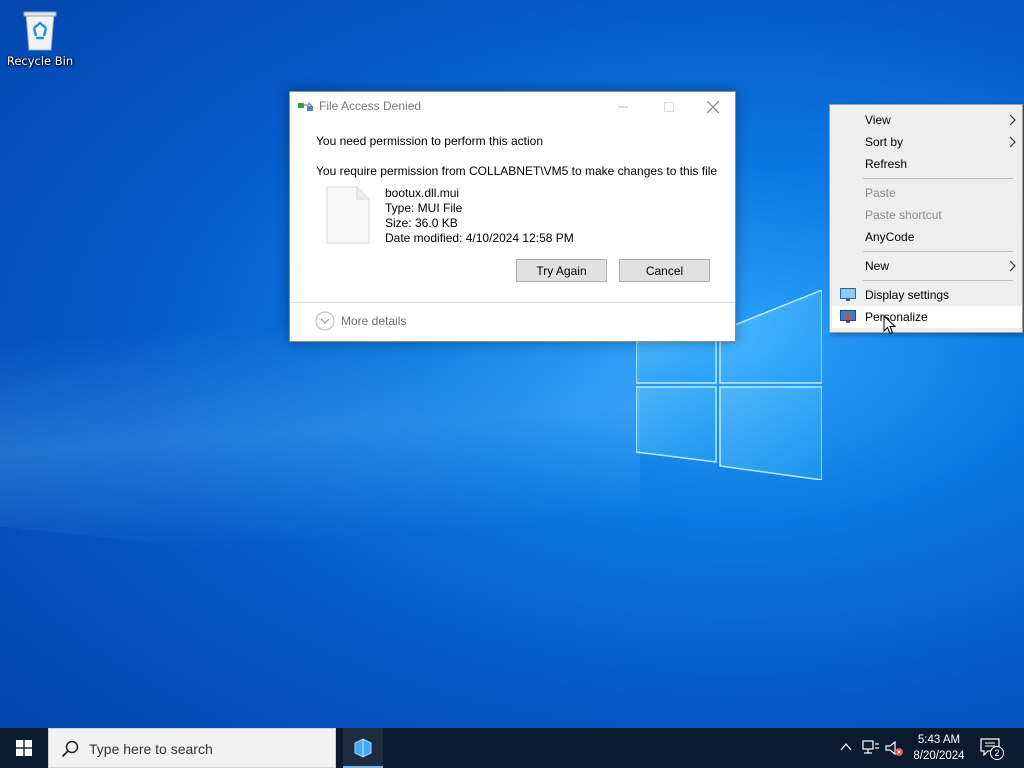 The image size is (1024, 768). Describe the element at coordinates (846, 747) in the screenshot. I see `chevron-up-icon` at that location.